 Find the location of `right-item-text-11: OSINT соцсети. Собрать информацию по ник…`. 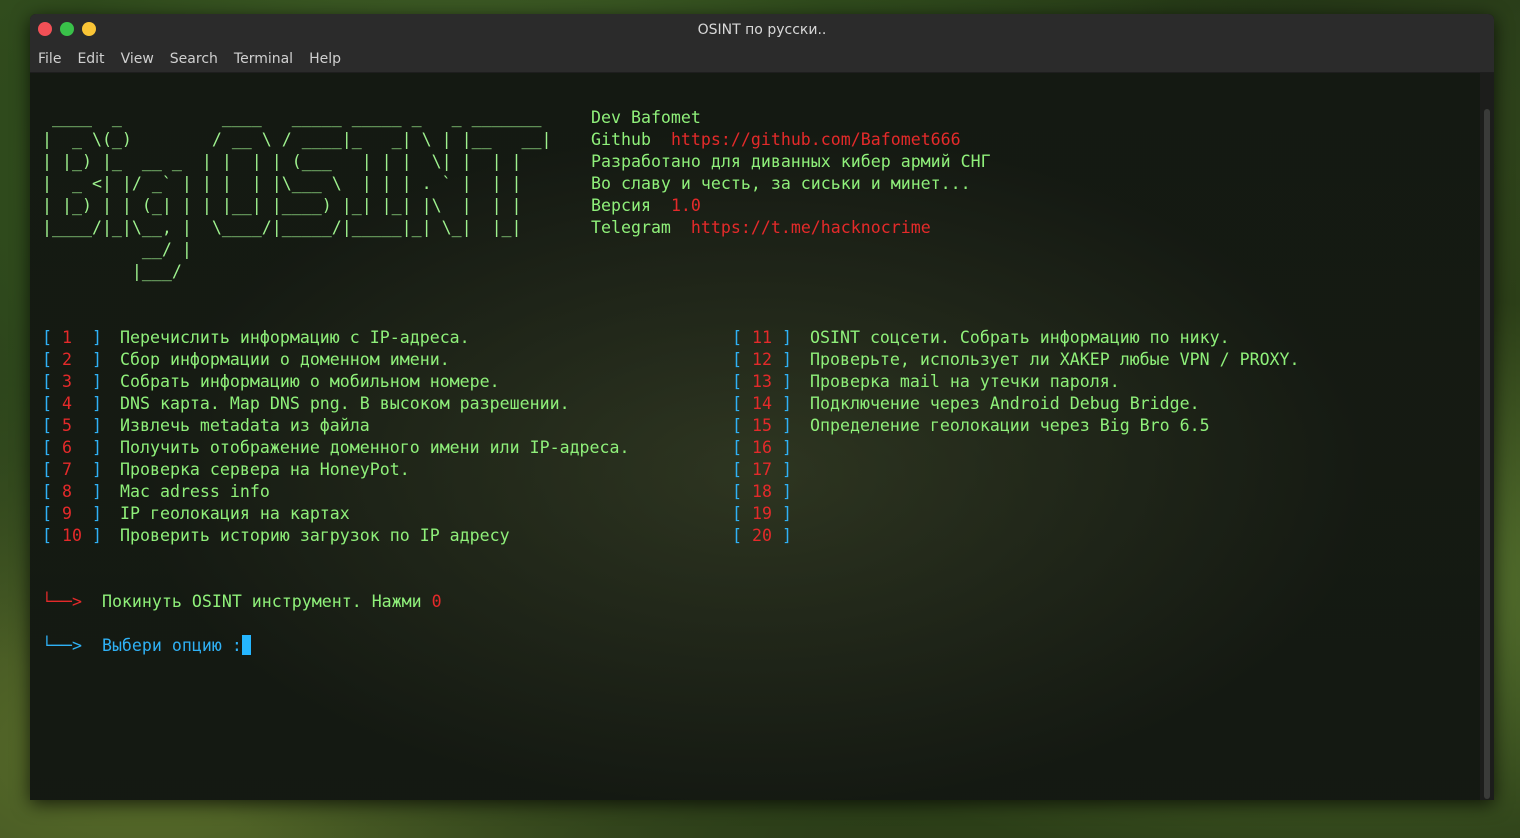

right-item-text-11: OSINT соцсети. Собрать информацию по ник… is located at coordinates (1020, 337).